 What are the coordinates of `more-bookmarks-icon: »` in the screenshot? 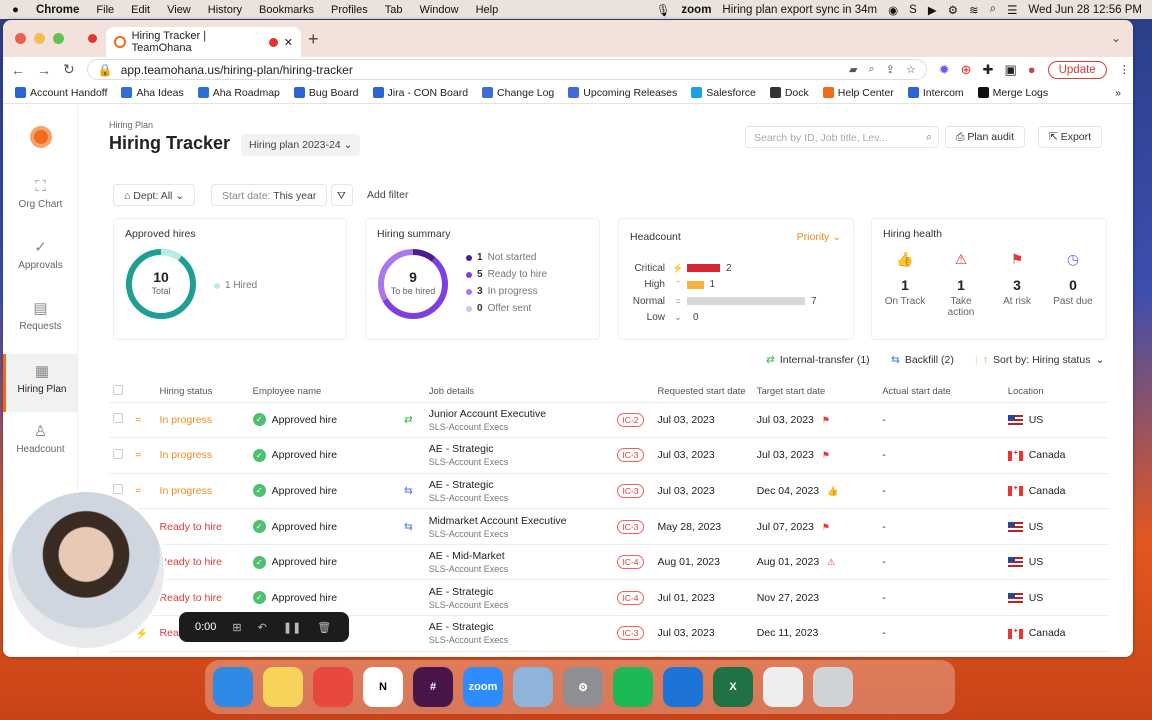 It's located at (1118, 93).